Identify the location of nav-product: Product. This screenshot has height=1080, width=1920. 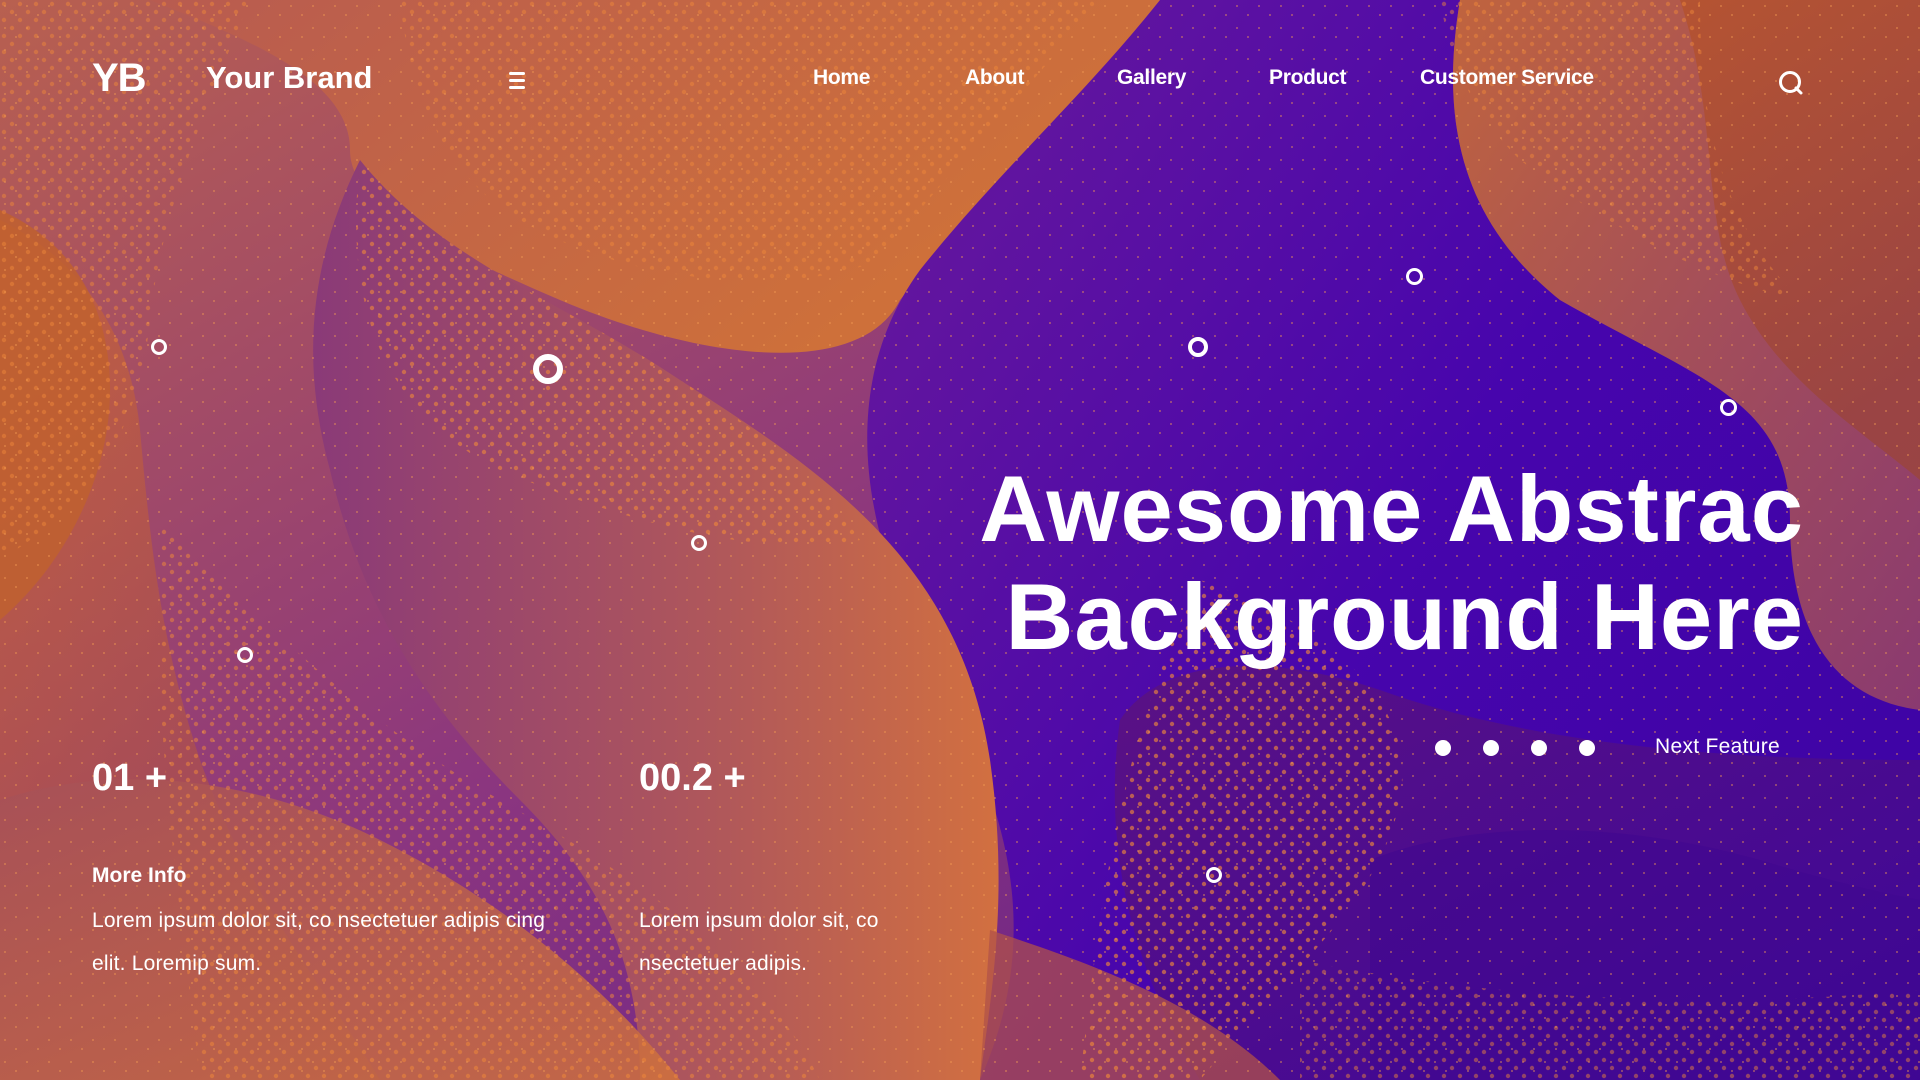
(1308, 78).